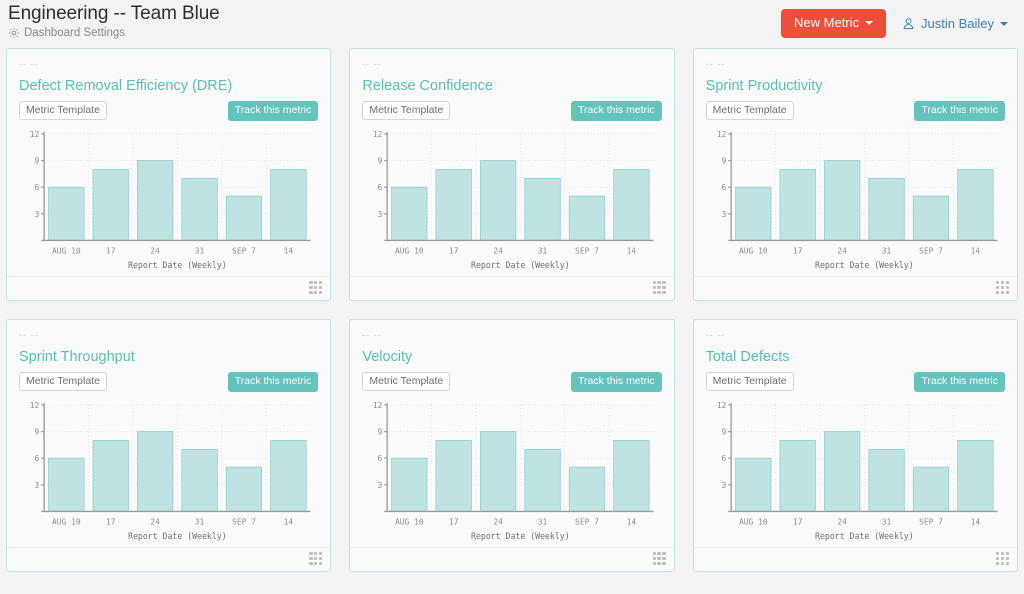 The height and width of the screenshot is (594, 1024). I want to click on user-menu: Justin Bailey, so click(955, 23).